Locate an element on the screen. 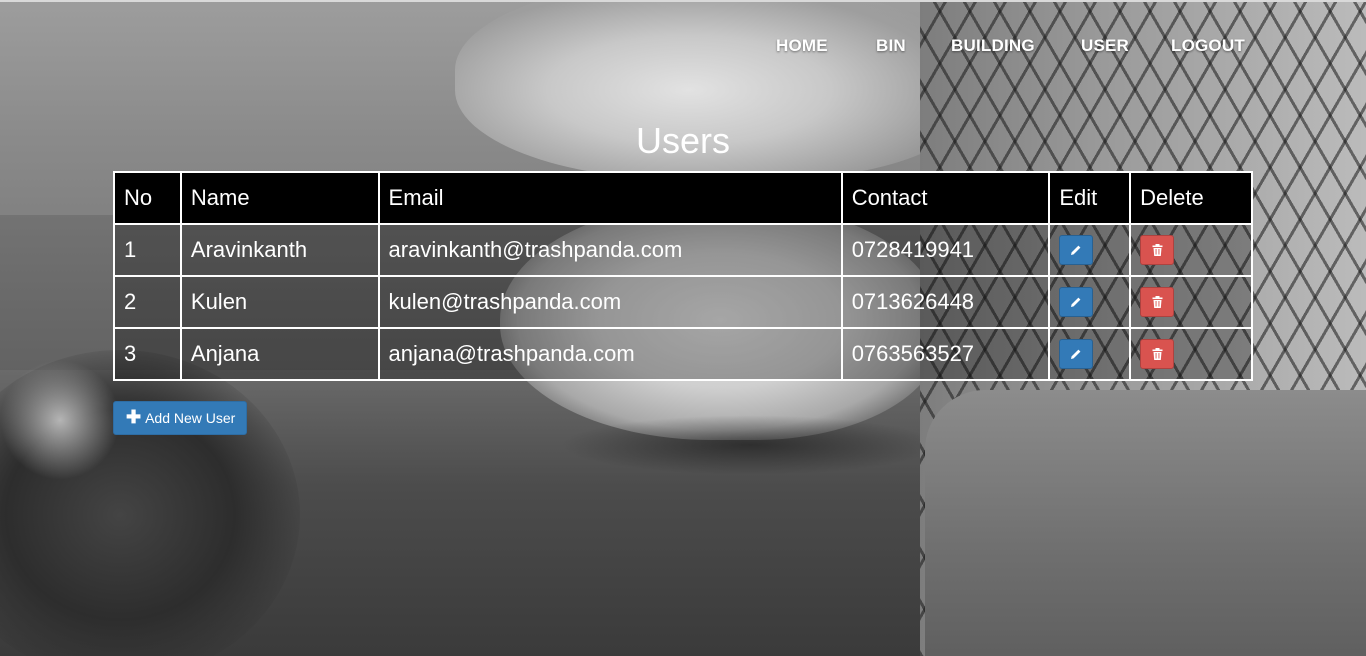  nav-bin-link: BIN is located at coordinates (891, 46).